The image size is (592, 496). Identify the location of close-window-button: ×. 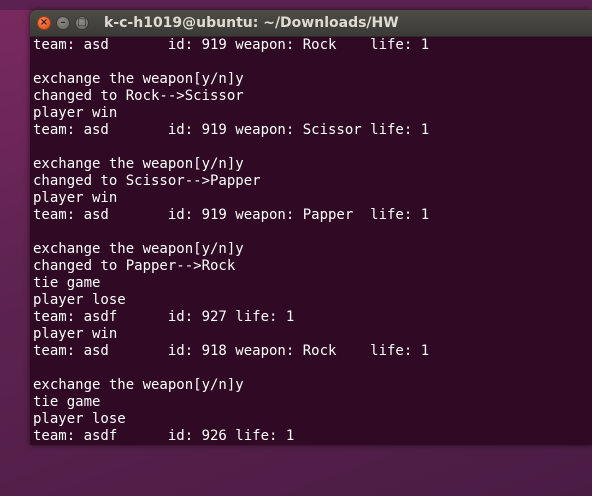
(44, 23).